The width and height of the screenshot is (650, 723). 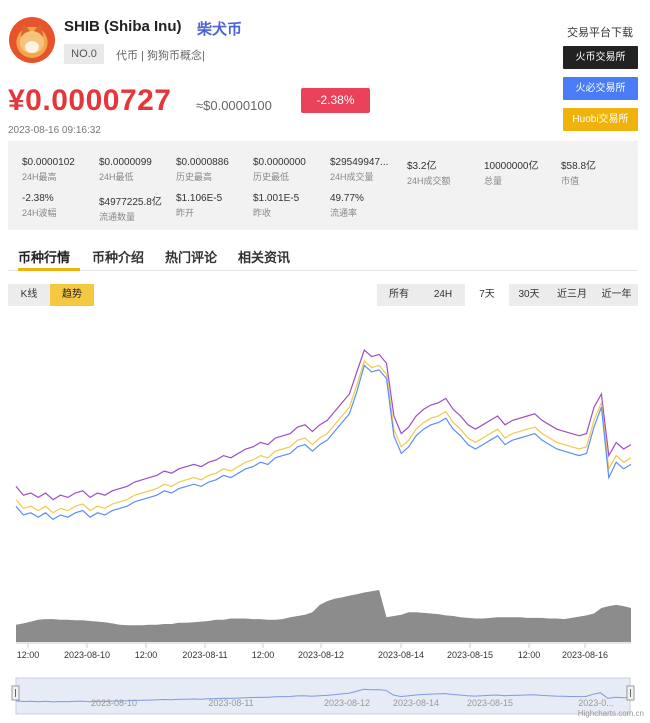 I want to click on stat-market-cap: $58.8亿 市值, so click(x=579, y=173).